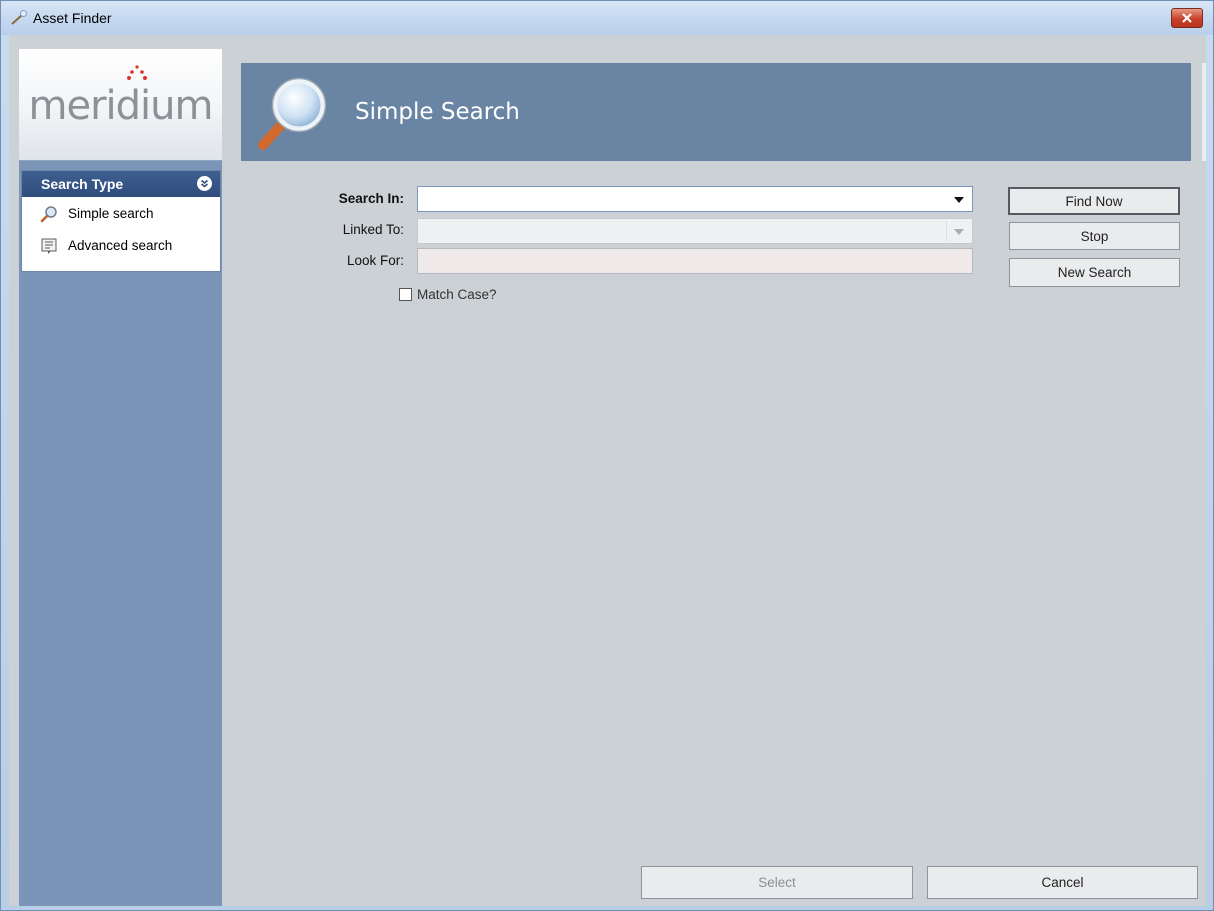  I want to click on advanced-search-icon, so click(49, 246).